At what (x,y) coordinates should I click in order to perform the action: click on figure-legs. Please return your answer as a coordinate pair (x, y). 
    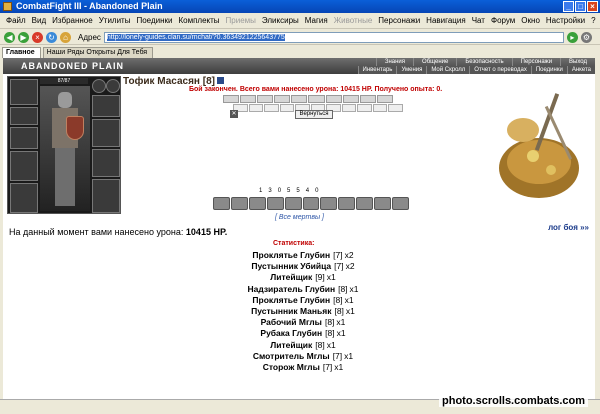
    Looking at the image, I should click on (65, 177).